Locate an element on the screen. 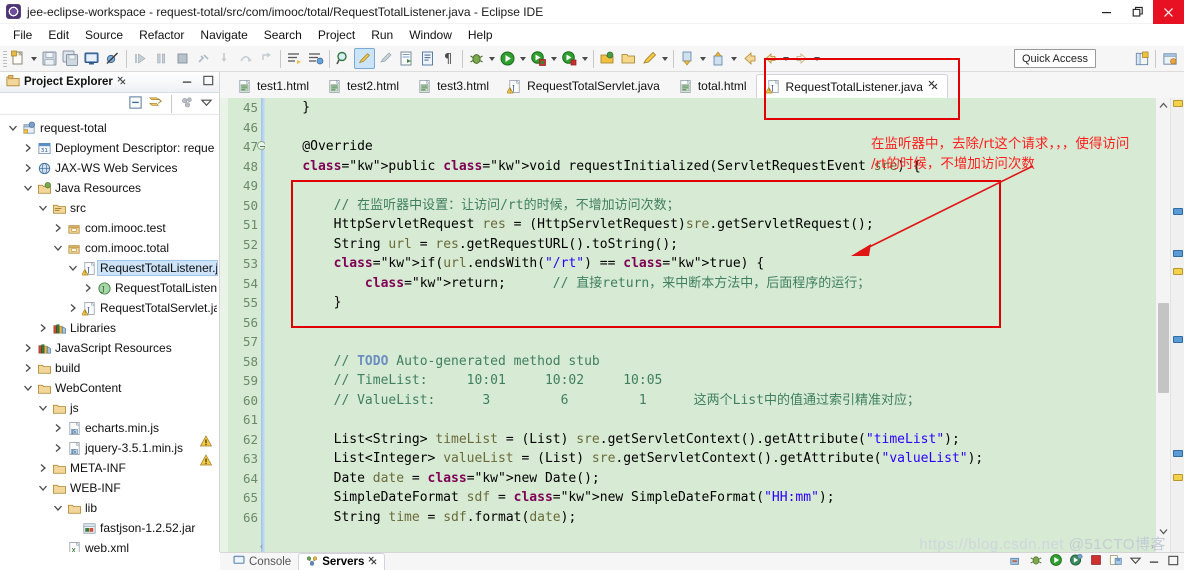  scroll-up-arrow-icon is located at coordinates (1163, 105).